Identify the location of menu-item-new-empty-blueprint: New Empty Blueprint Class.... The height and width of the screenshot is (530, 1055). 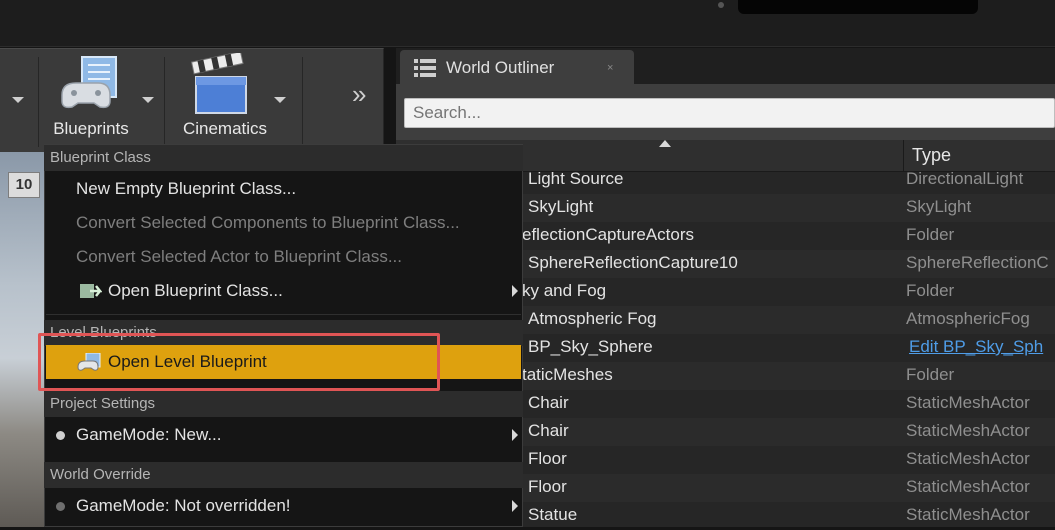
(283, 189).